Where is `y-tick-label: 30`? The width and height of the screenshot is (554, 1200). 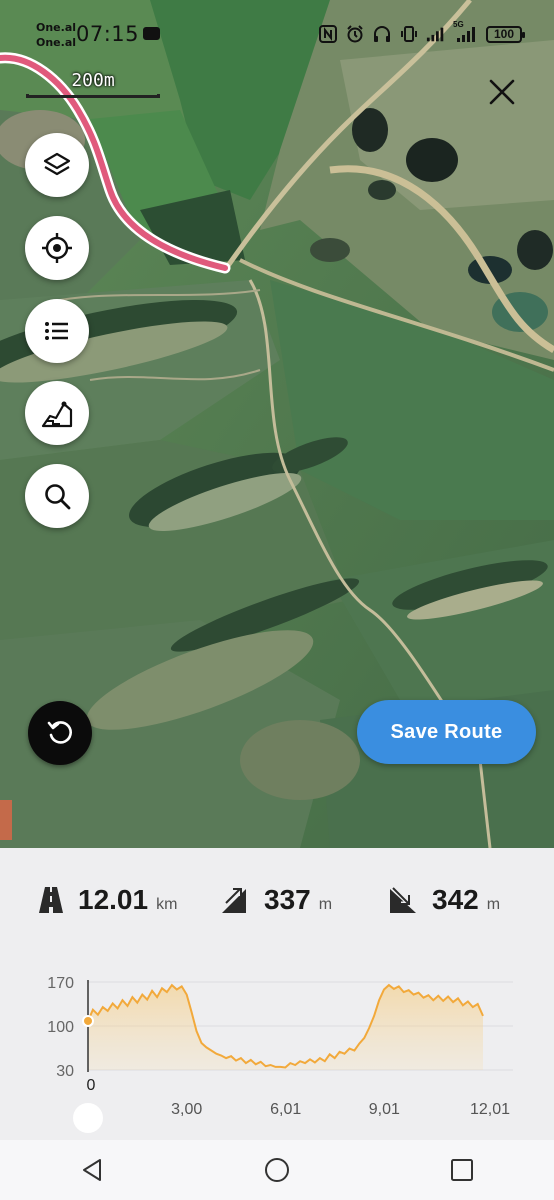 y-tick-label: 30 is located at coordinates (65, 1071).